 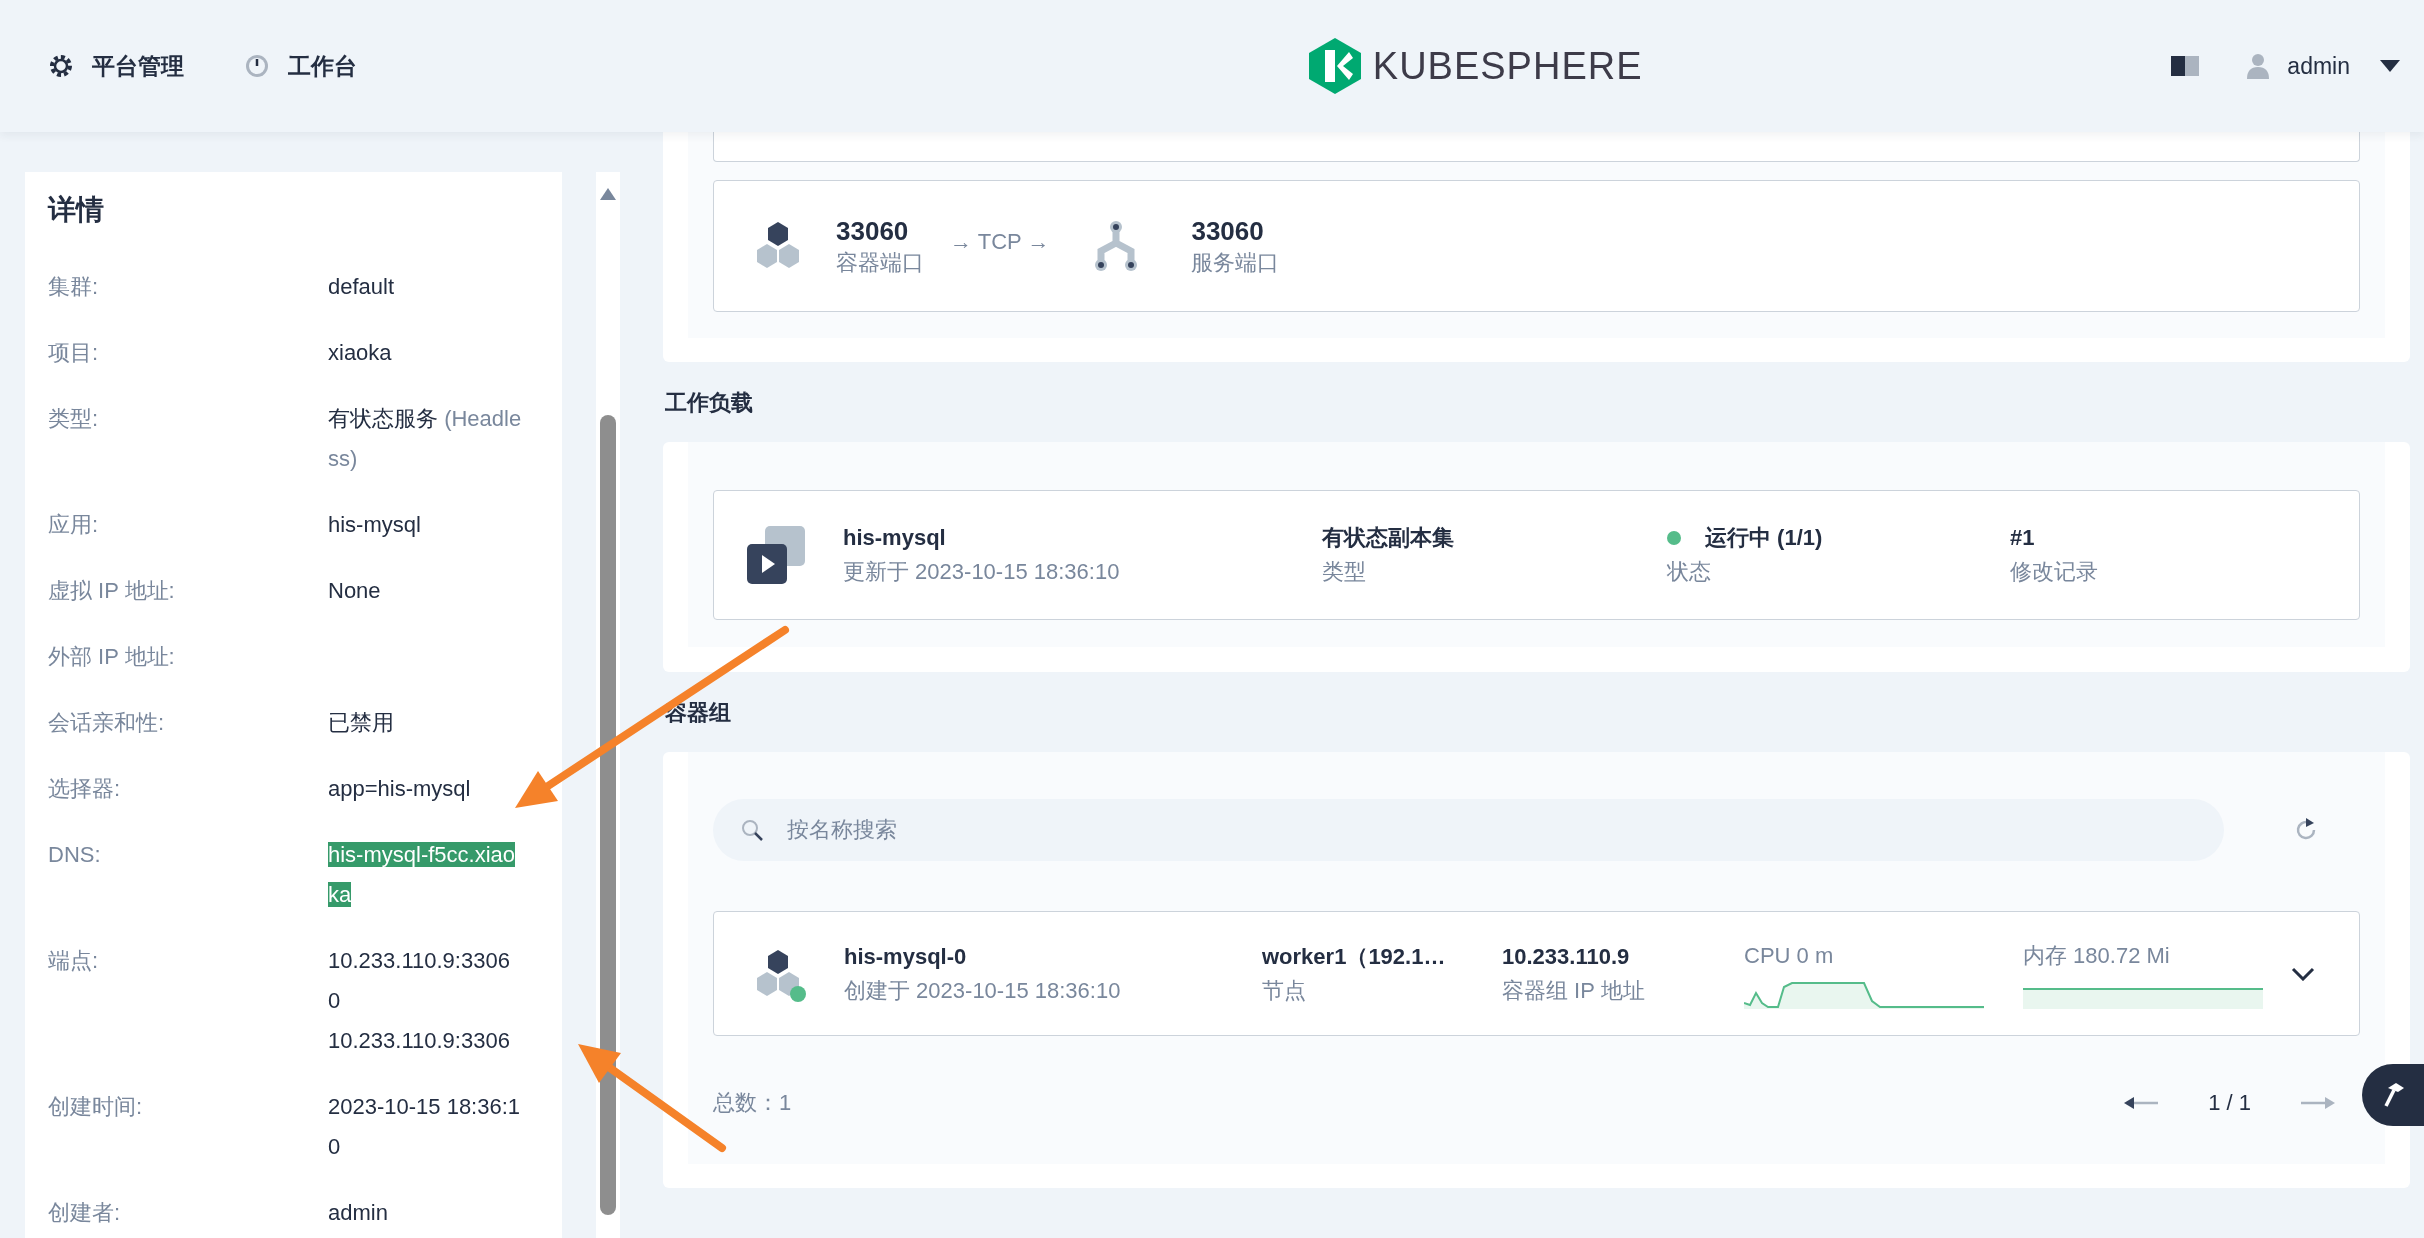 I want to click on service-port-label: 服务端口, so click(x=1235, y=263).